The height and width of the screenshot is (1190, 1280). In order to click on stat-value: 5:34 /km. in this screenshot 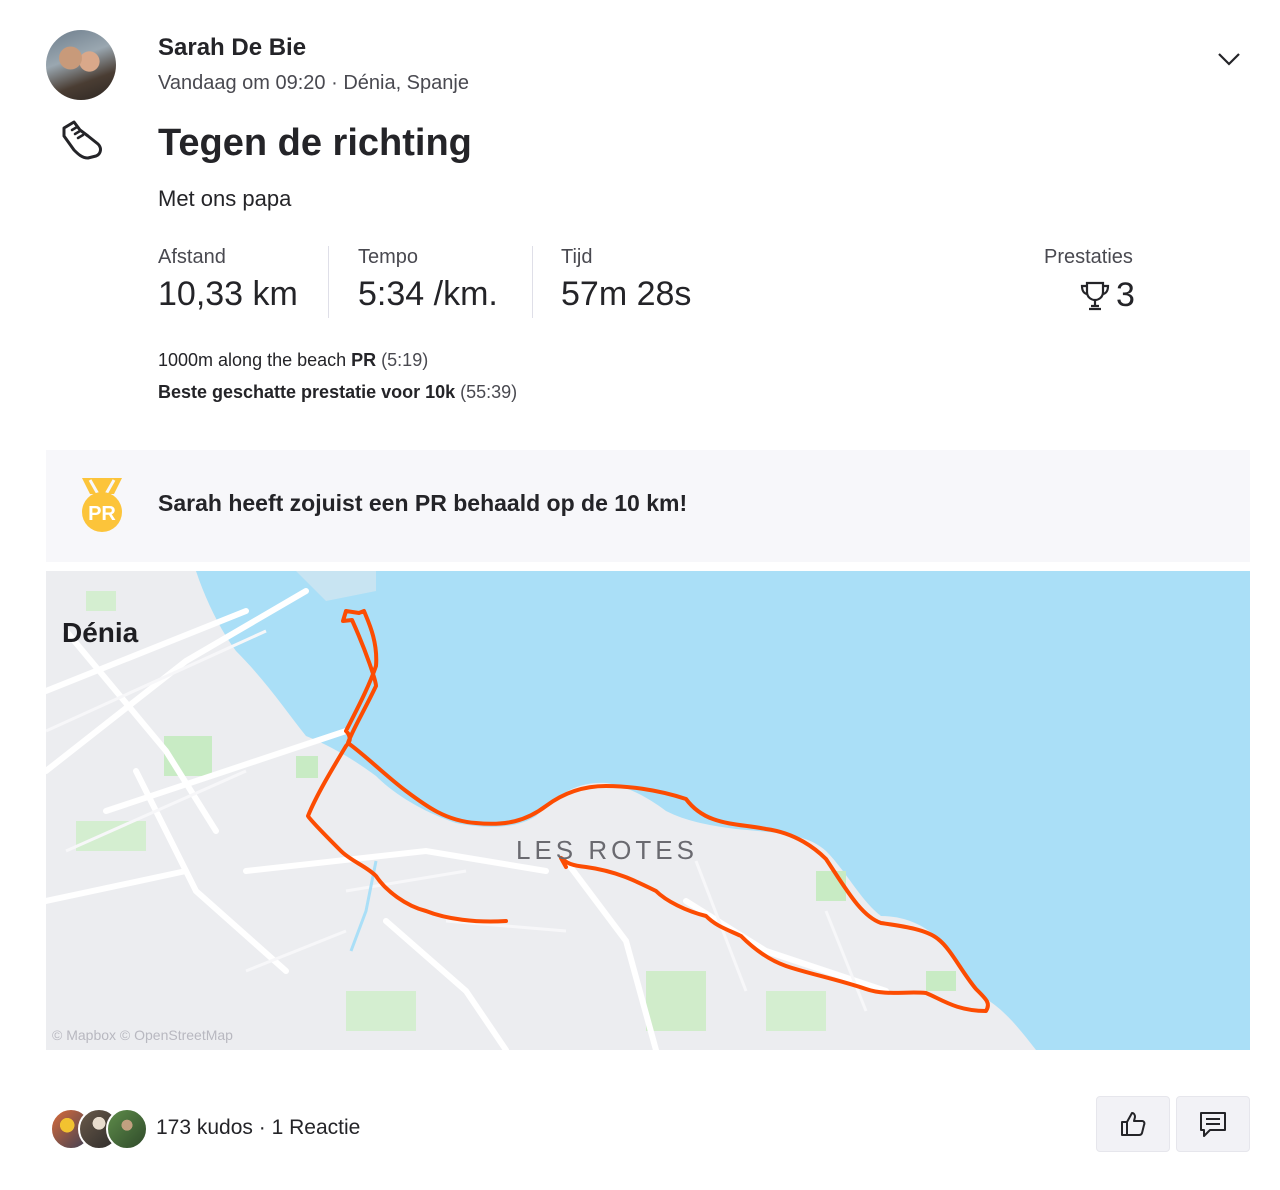, I will do `click(428, 294)`.